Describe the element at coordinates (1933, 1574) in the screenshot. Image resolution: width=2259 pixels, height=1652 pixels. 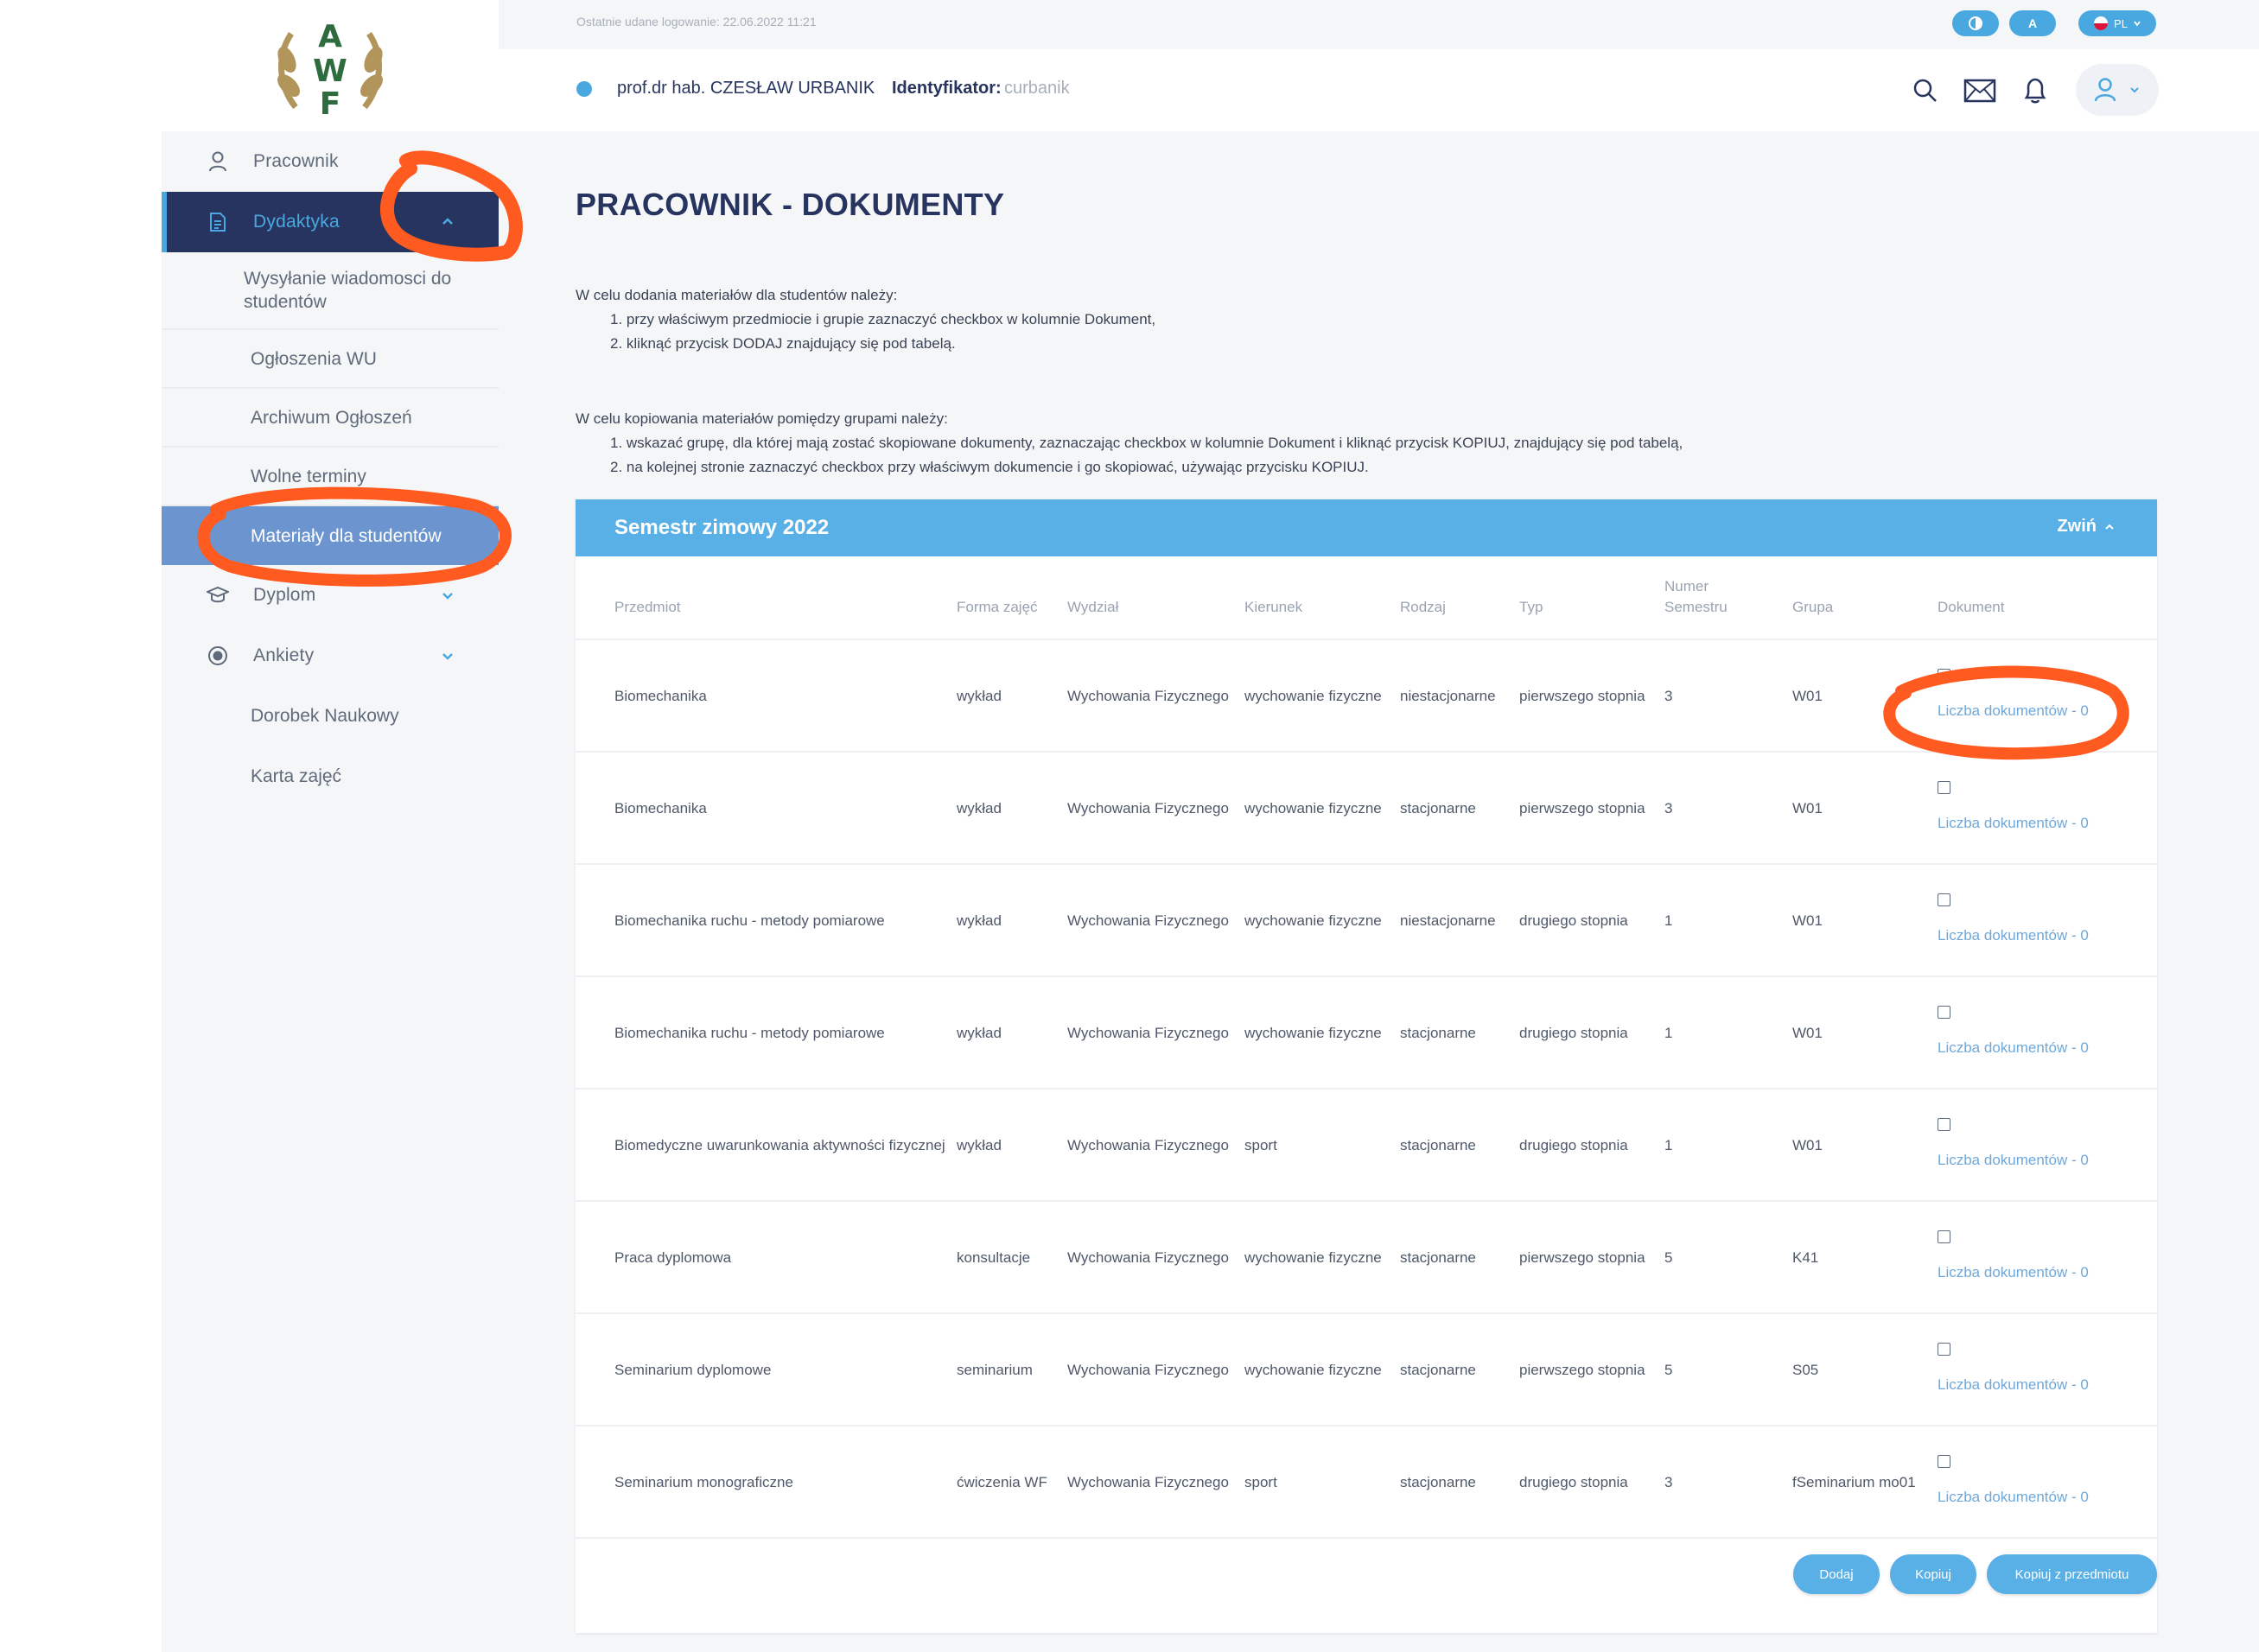
I see `copy-button: Kopiuj` at that location.